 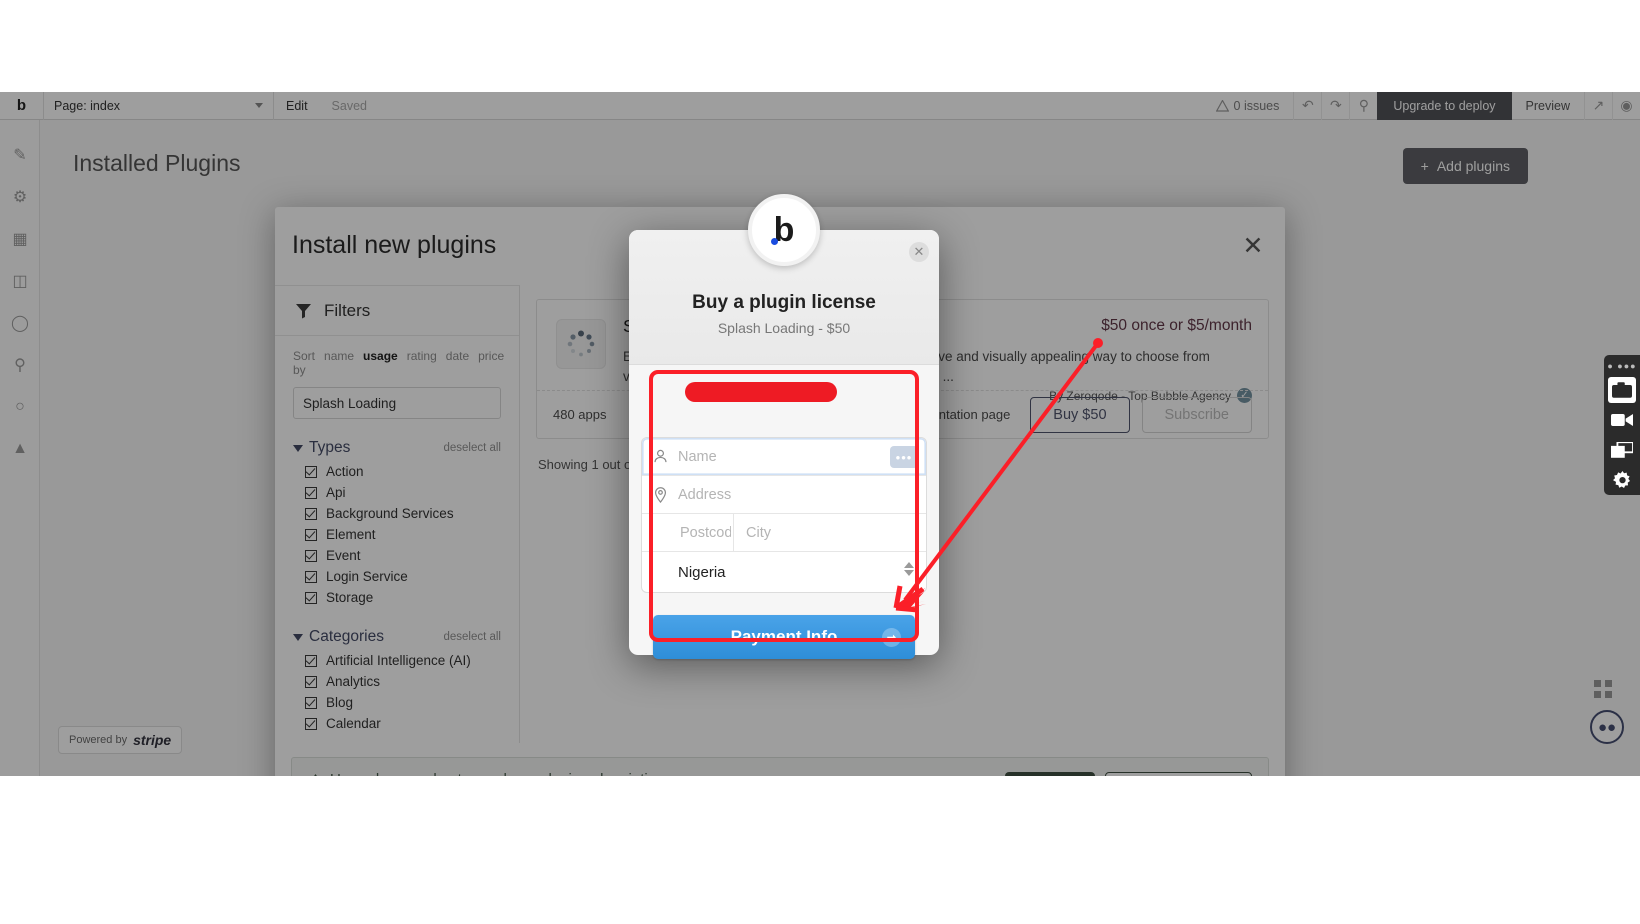 I want to click on facet-item: Storage, so click(x=397, y=597).